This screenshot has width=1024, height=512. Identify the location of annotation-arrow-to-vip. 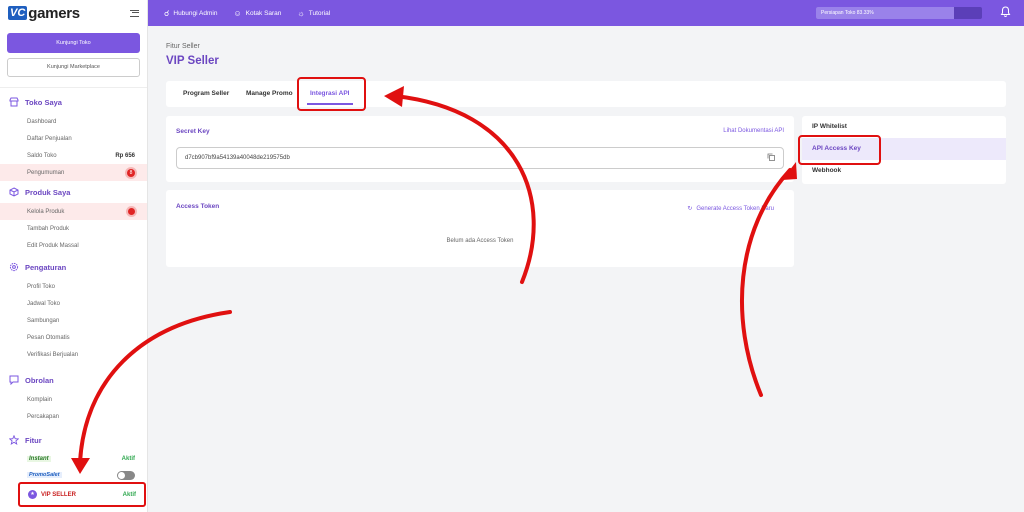
(155, 387).